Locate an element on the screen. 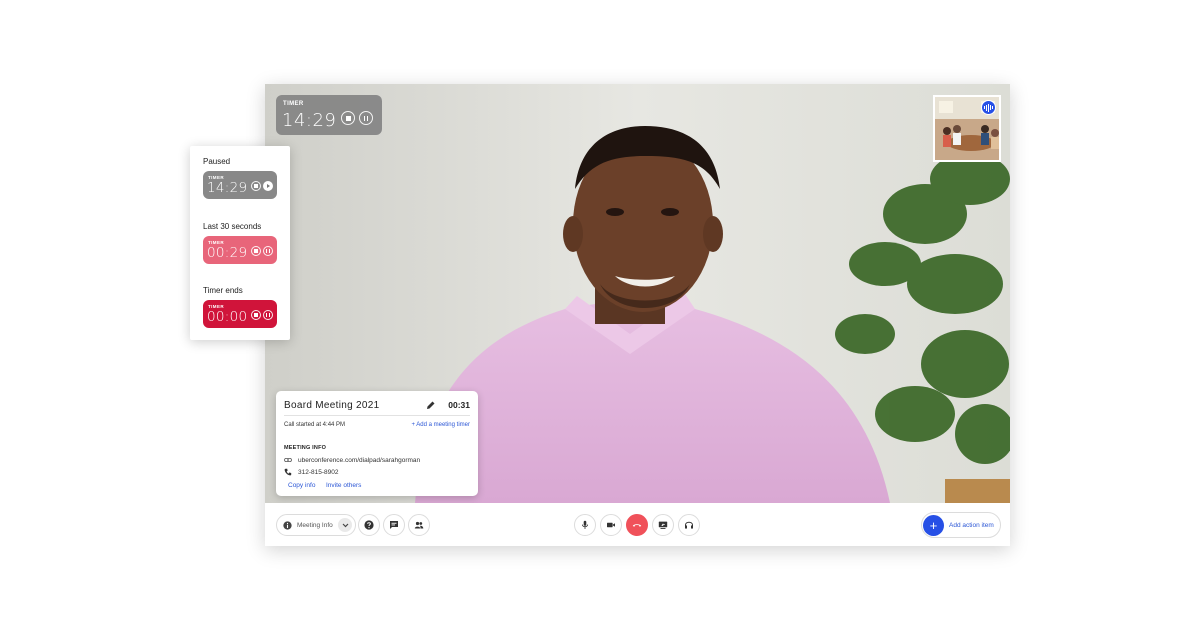 The image size is (1200, 630). camera-button is located at coordinates (611, 525).